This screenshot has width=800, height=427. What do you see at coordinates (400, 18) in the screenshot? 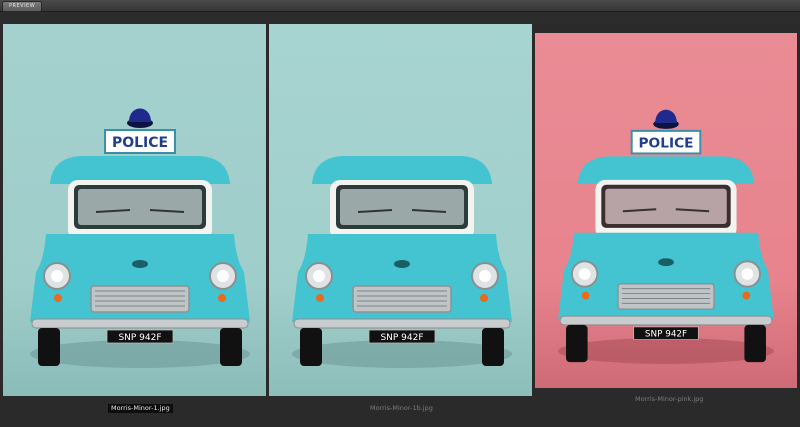
I see `toolbar-strip` at bounding box center [400, 18].